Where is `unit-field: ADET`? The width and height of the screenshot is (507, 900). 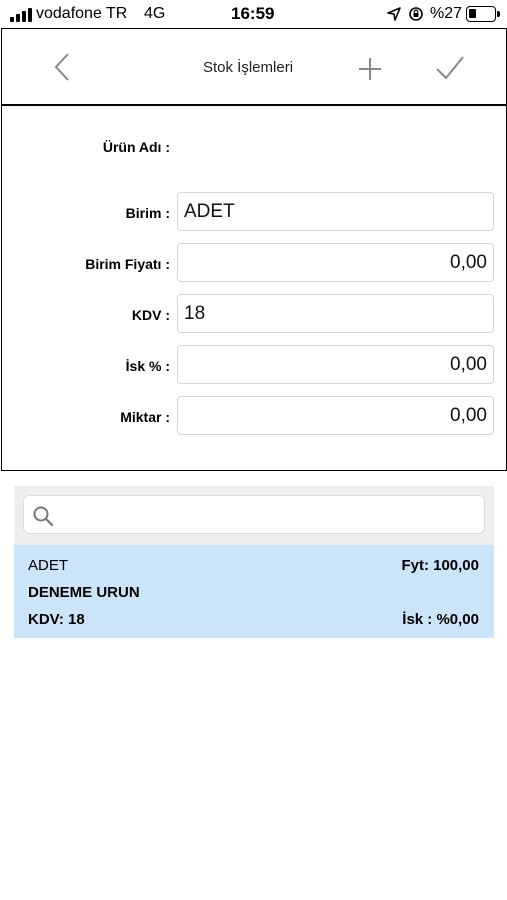 unit-field: ADET is located at coordinates (335, 211).